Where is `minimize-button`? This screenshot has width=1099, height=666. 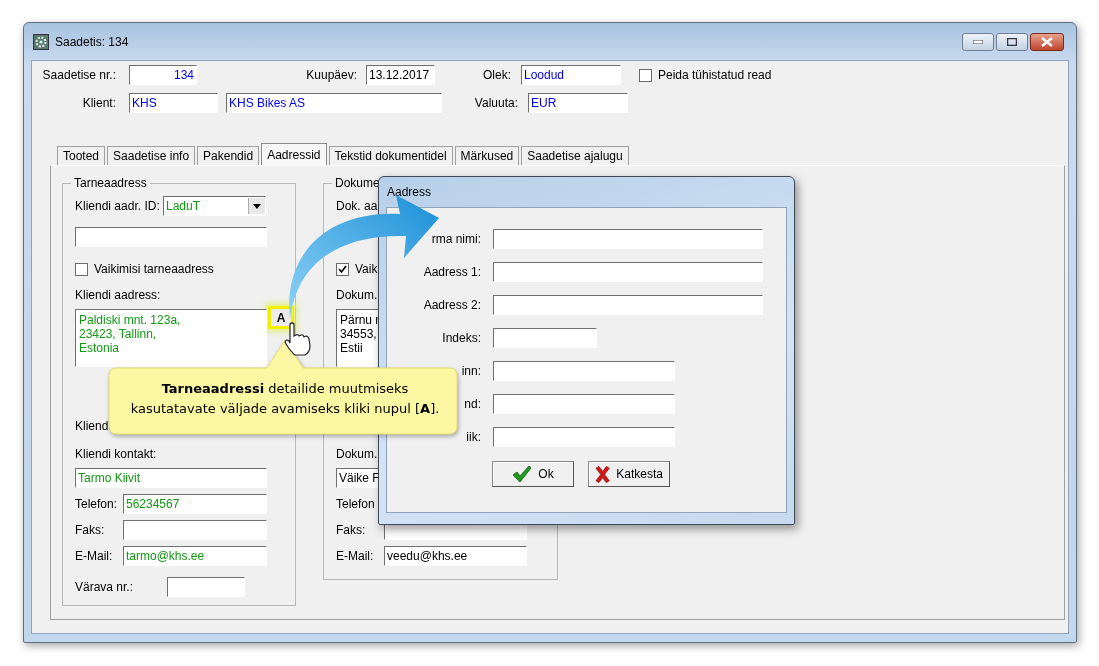
minimize-button is located at coordinates (978, 41).